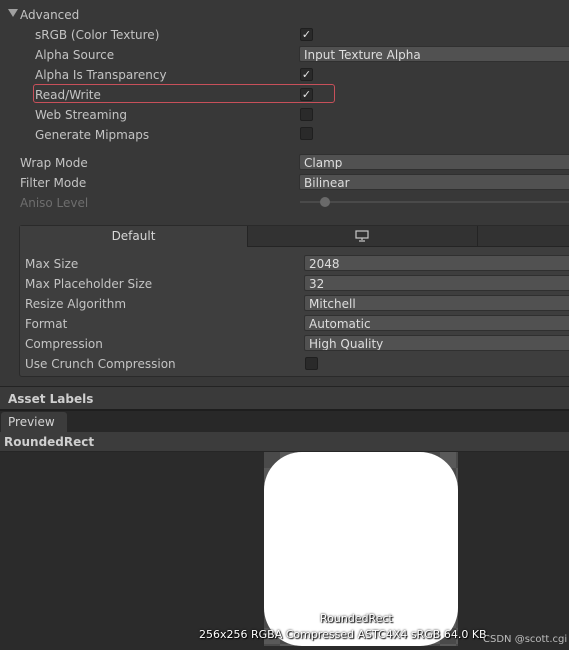 This screenshot has width=569, height=650. I want to click on tab-preview-label: Preview, so click(31, 422).